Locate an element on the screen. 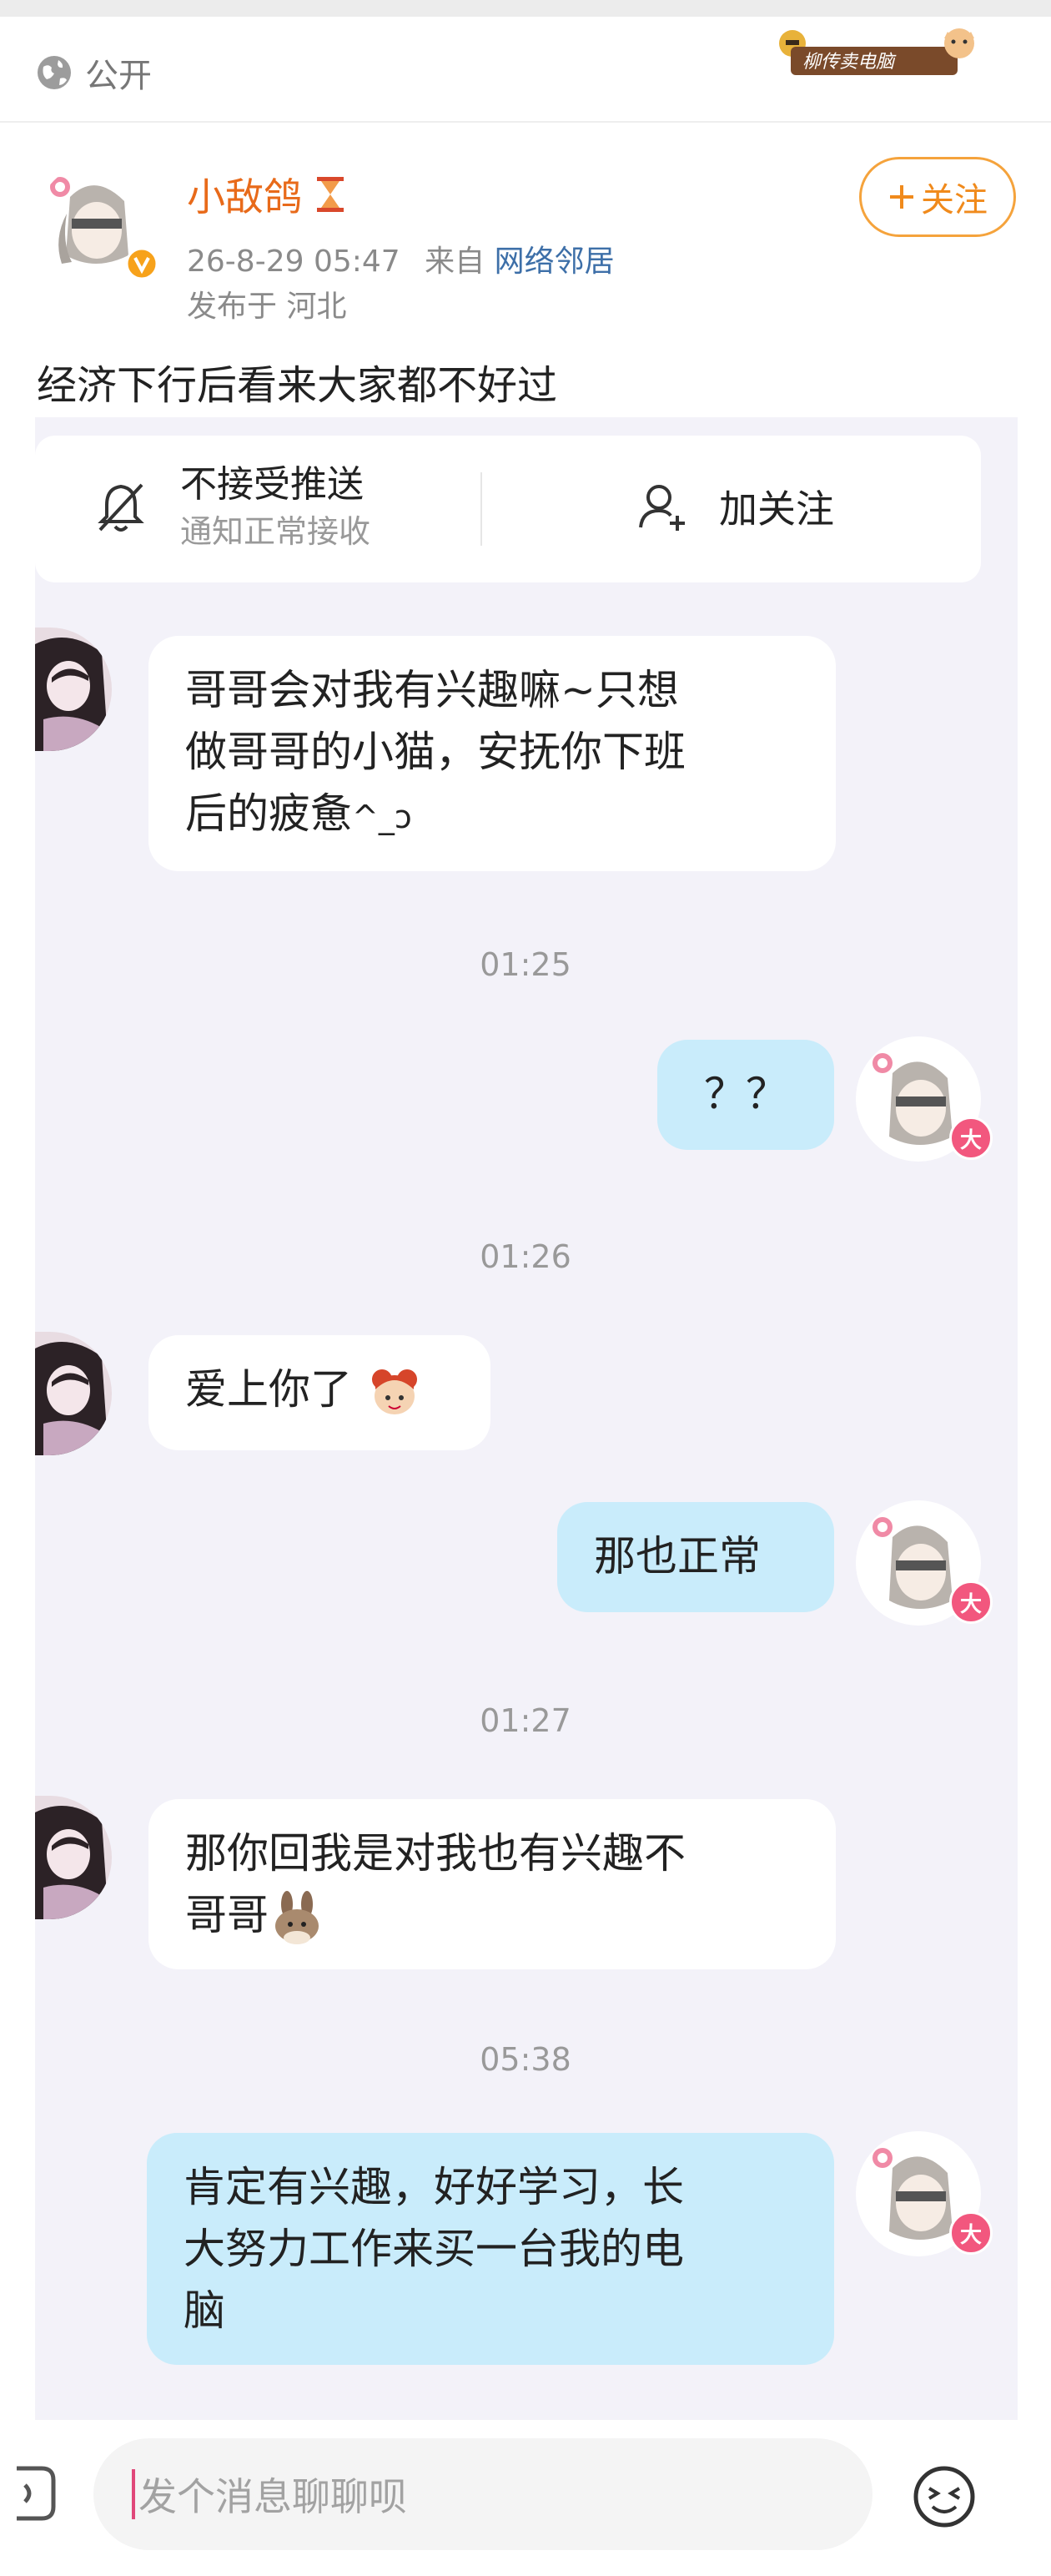 This screenshot has height=2576, width=1051. message-line: 大努力工作来买一台我的电 is located at coordinates (434, 2249).